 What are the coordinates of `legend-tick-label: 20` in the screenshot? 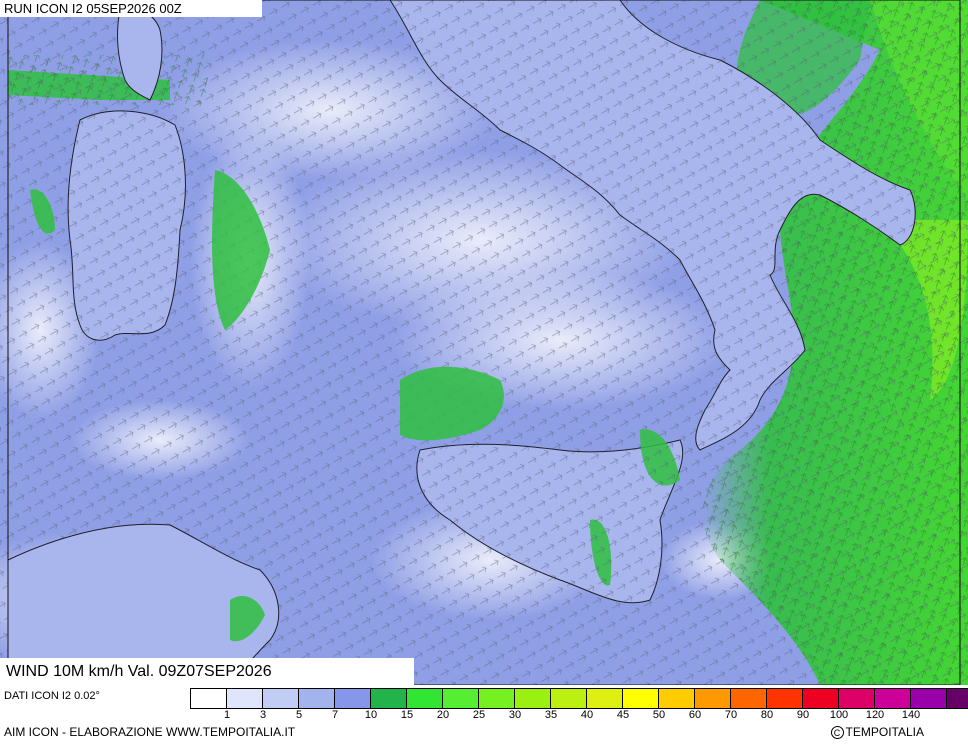 It's located at (443, 715).